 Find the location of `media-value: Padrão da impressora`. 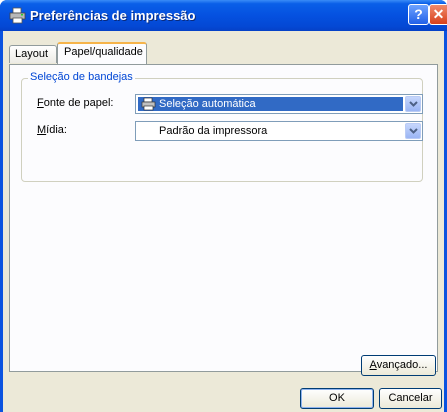

media-value: Padrão da impressora is located at coordinates (213, 131).